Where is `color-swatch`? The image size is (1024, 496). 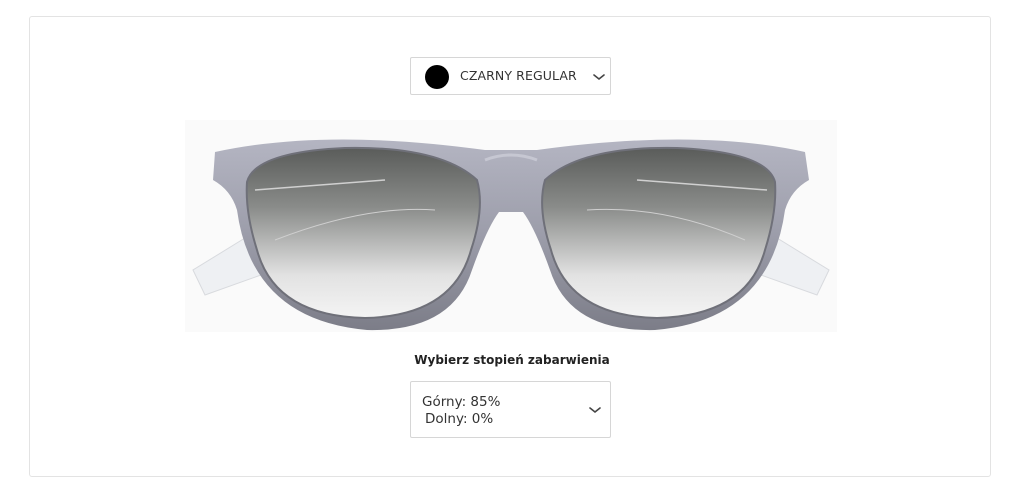
color-swatch is located at coordinates (437, 77).